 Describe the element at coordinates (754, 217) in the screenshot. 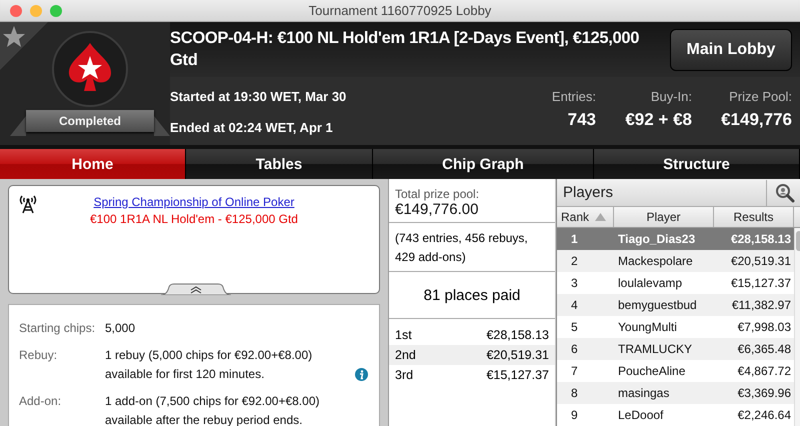

I see `column-header: Results` at that location.